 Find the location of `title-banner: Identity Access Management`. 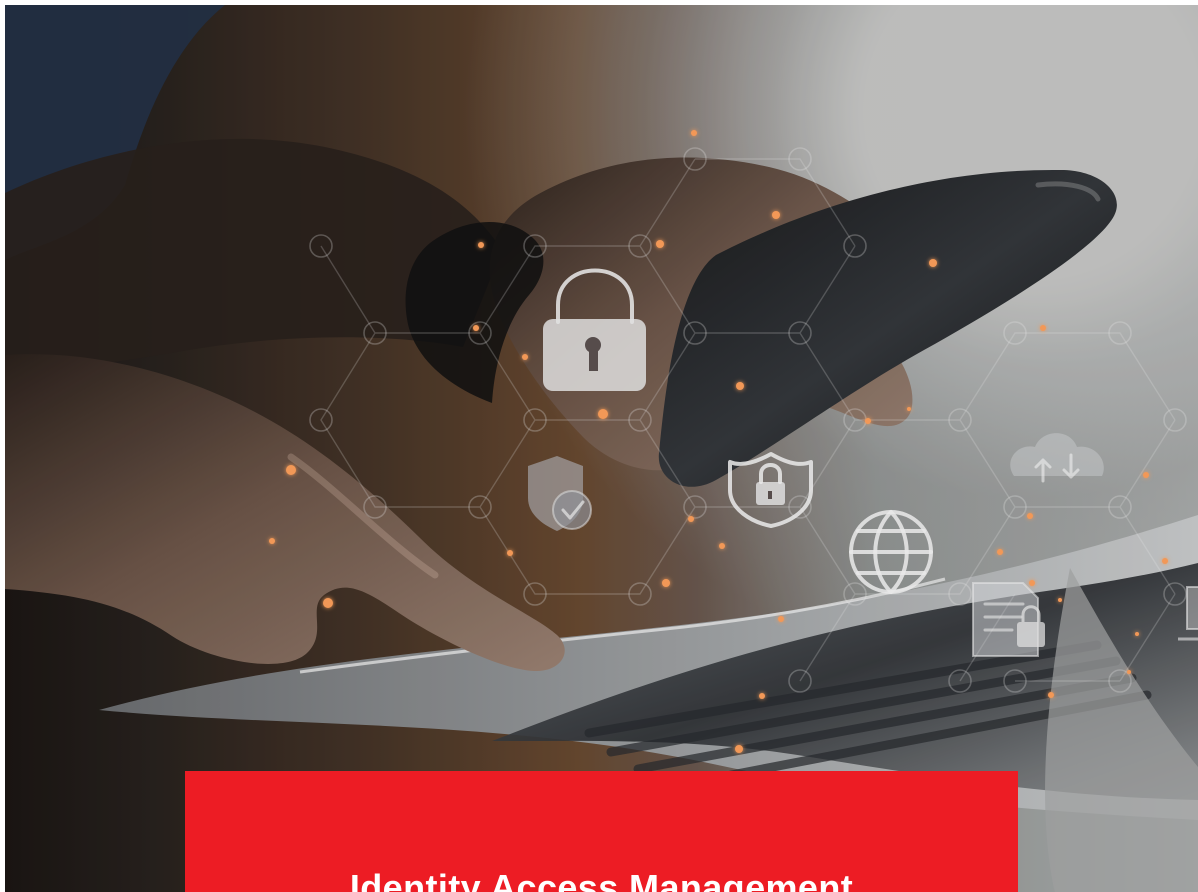

title-banner: Identity Access Management is located at coordinates (601, 831).